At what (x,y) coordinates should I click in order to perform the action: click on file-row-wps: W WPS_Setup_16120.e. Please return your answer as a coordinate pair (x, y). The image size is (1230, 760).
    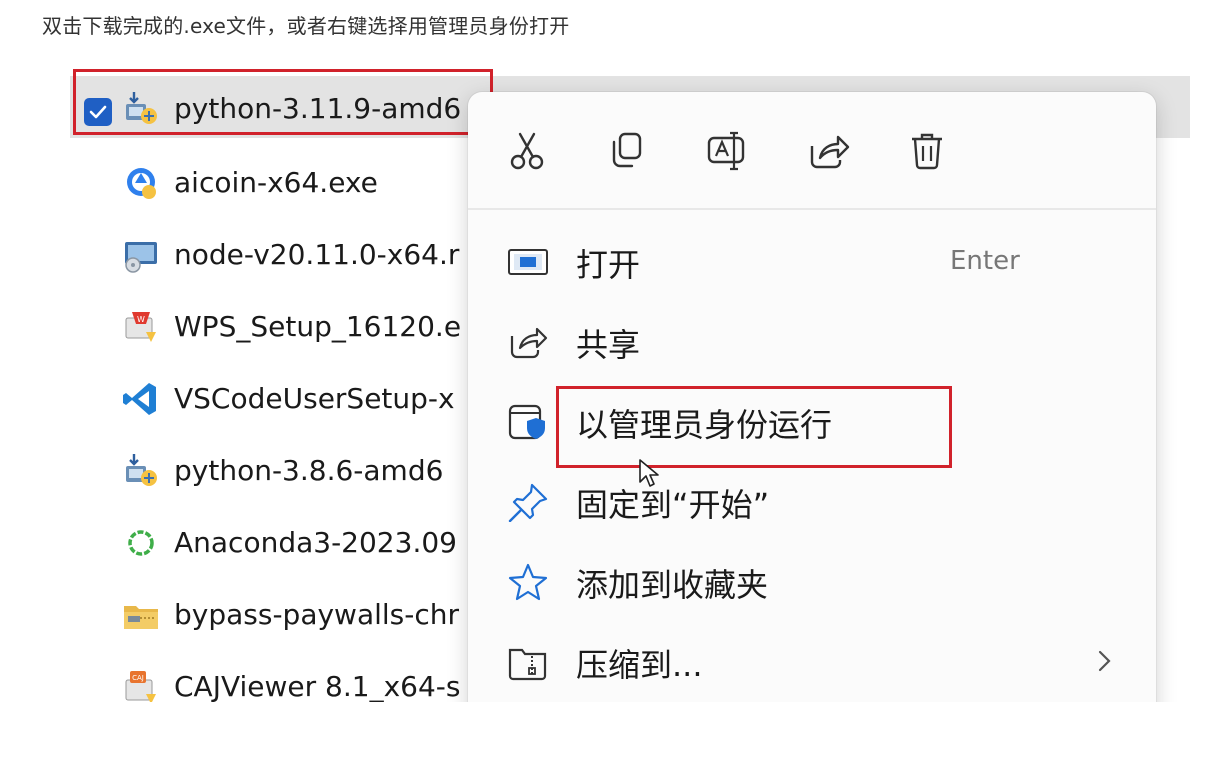
    Looking at the image, I should click on (275, 326).